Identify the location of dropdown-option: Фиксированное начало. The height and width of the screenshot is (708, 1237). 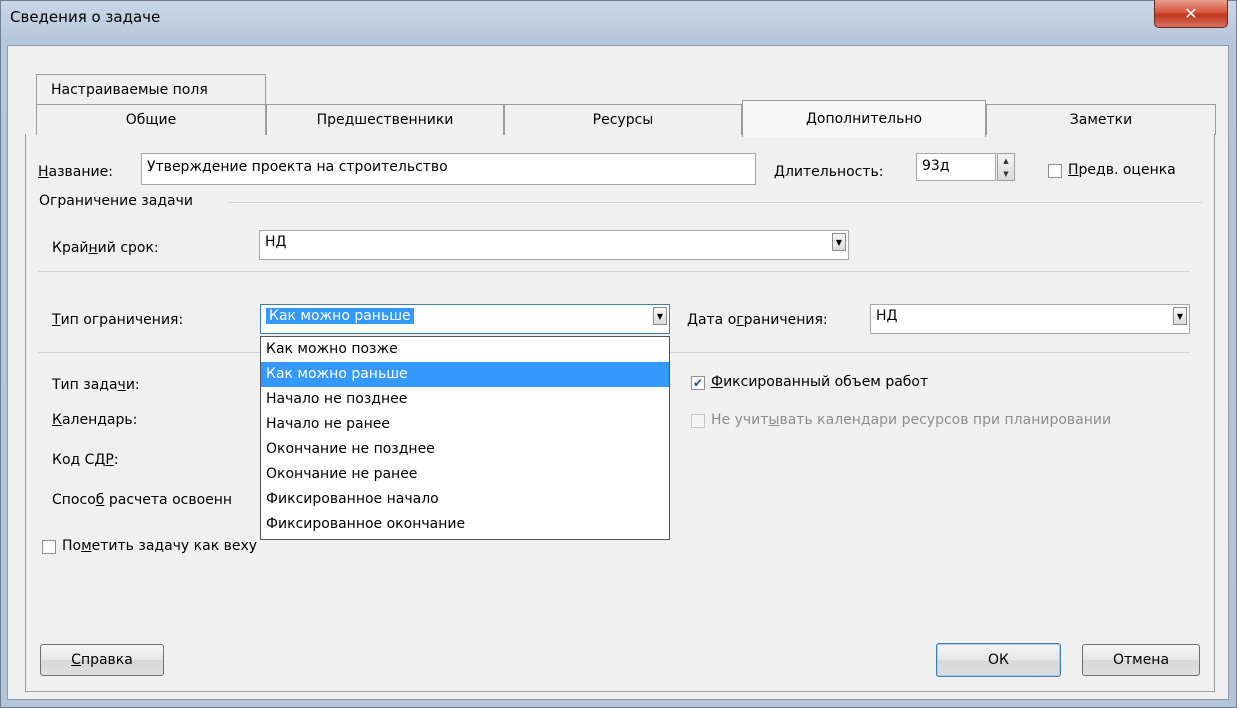
(465, 499).